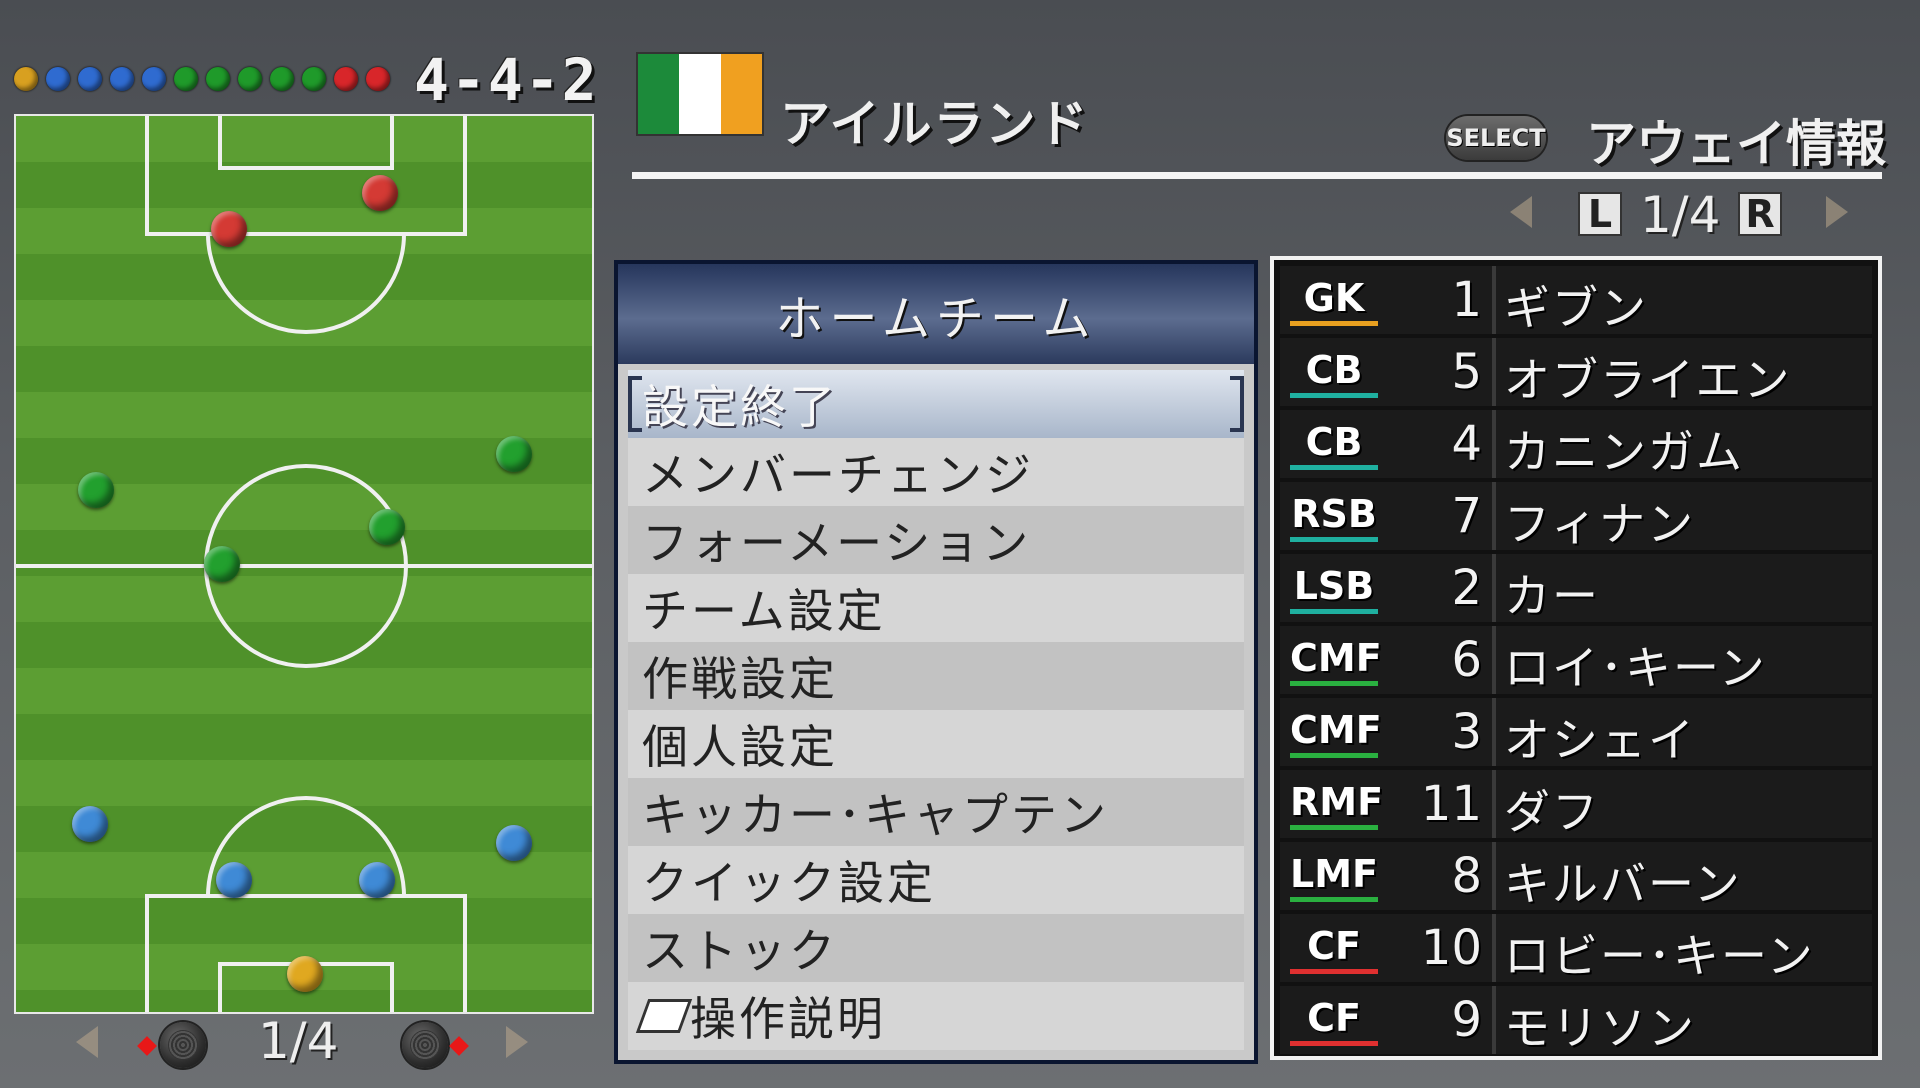 Image resolution: width=1920 pixels, height=1088 pixels. I want to click on flag-stripe-orange, so click(741, 94).